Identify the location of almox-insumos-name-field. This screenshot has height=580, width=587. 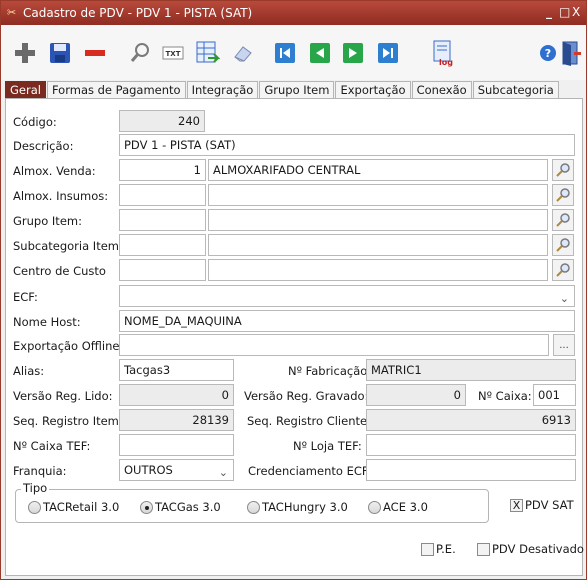
(378, 195).